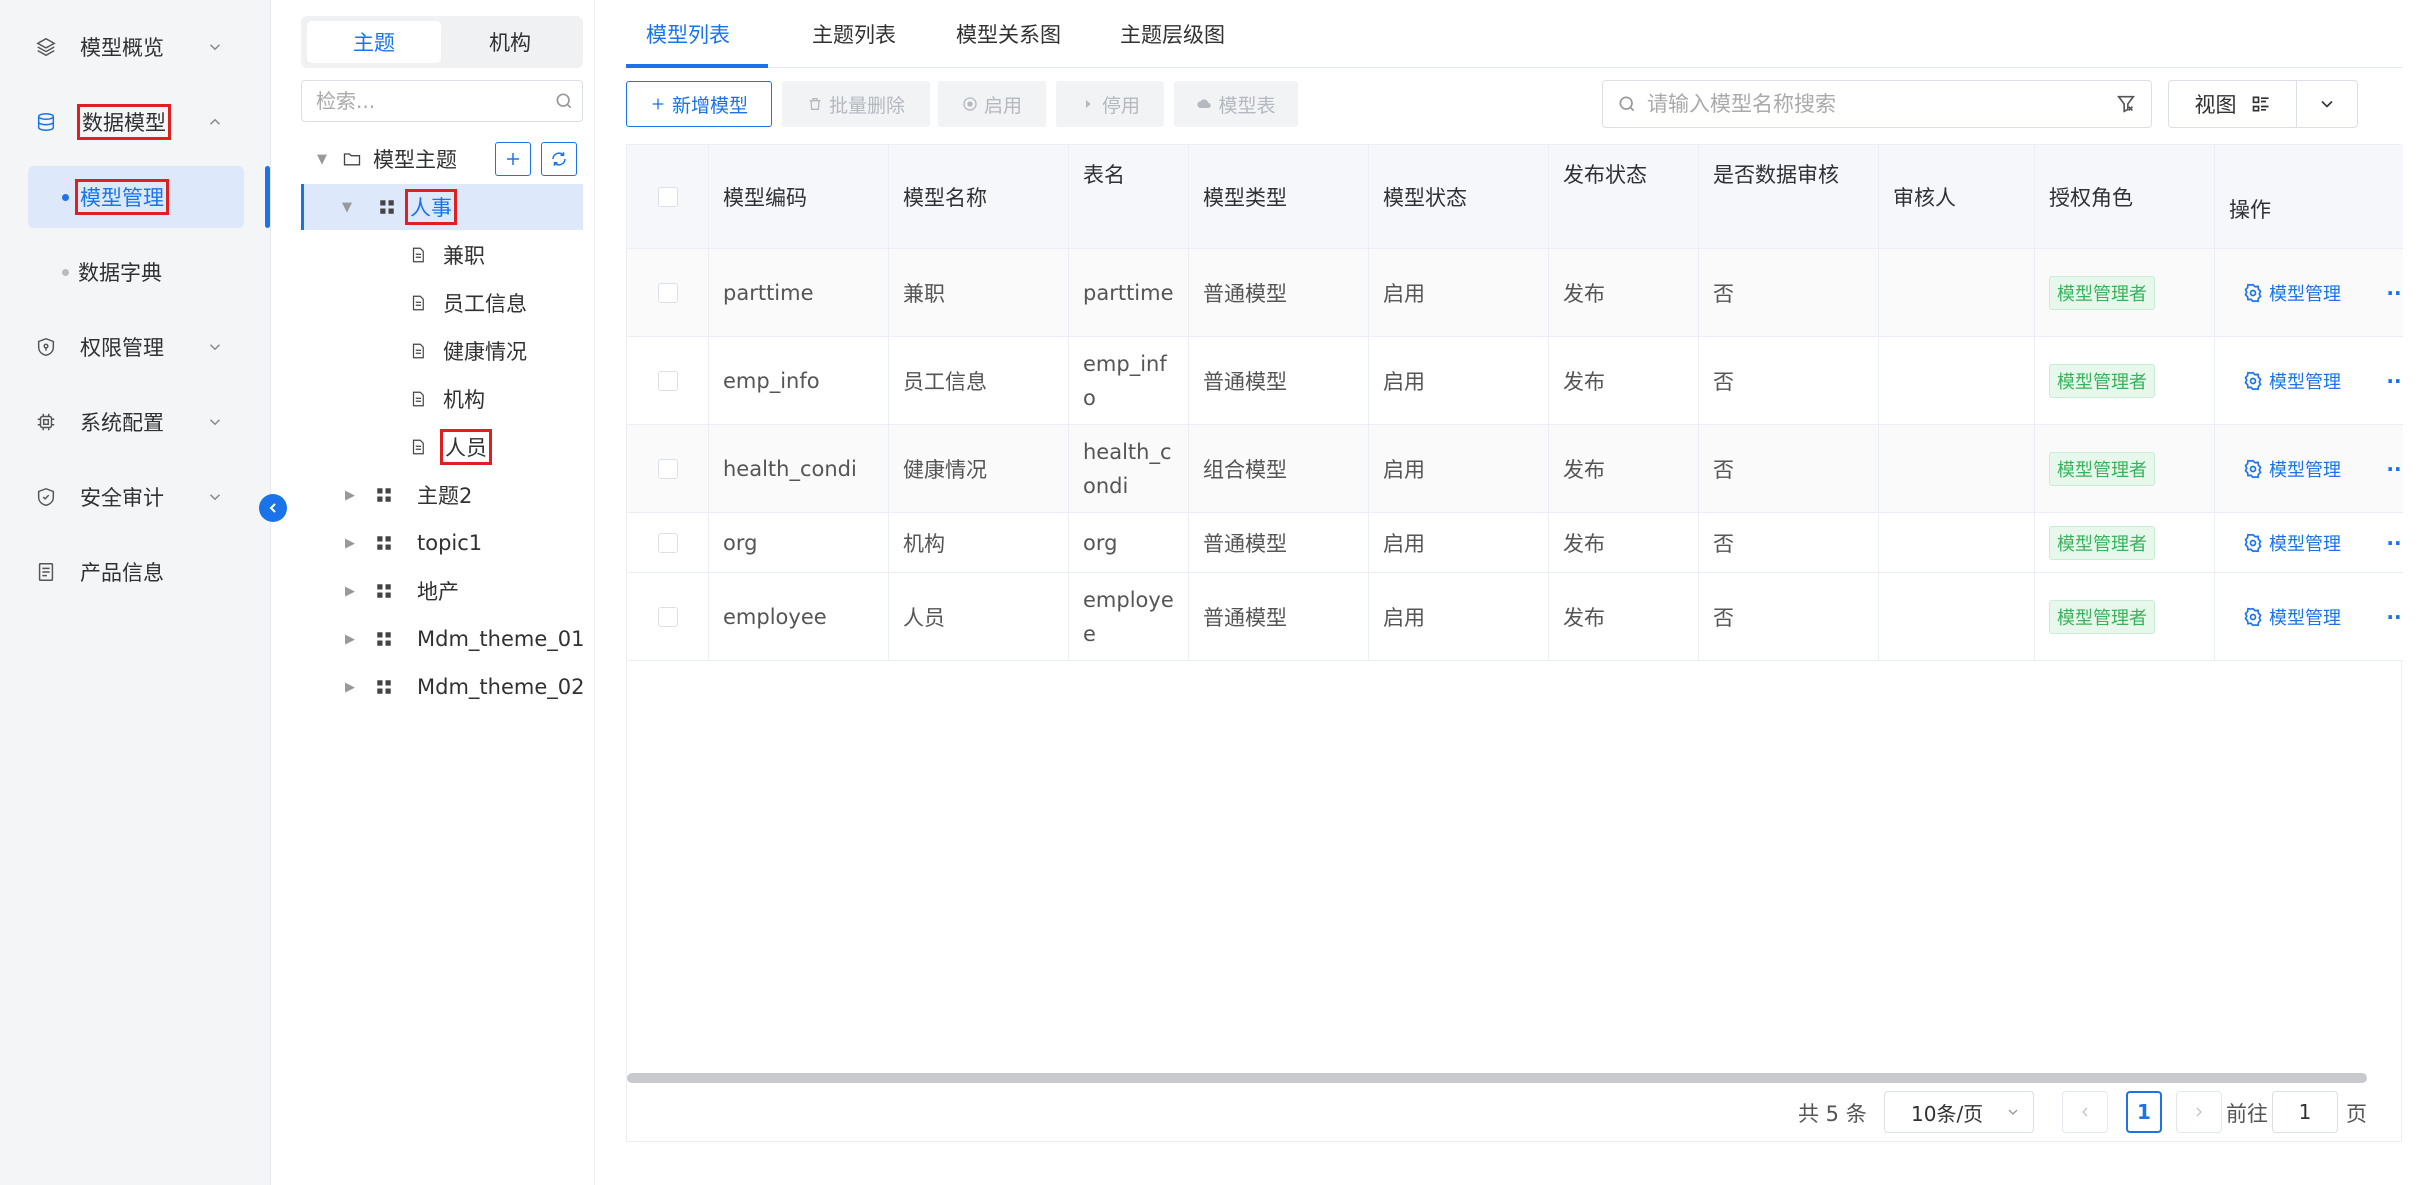 The image size is (2419, 1185). Describe the element at coordinates (122, 423) in the screenshot. I see `nav-label: 系统配置` at that location.